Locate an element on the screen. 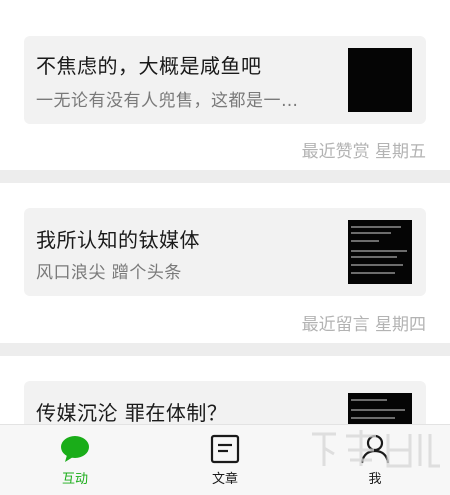  document-icon is located at coordinates (225, 449).